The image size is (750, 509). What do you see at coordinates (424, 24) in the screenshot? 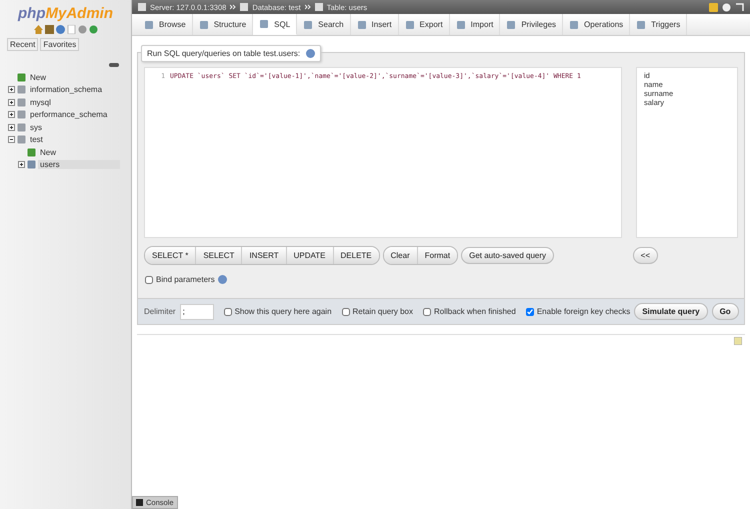
I see `tab: Export` at bounding box center [424, 24].